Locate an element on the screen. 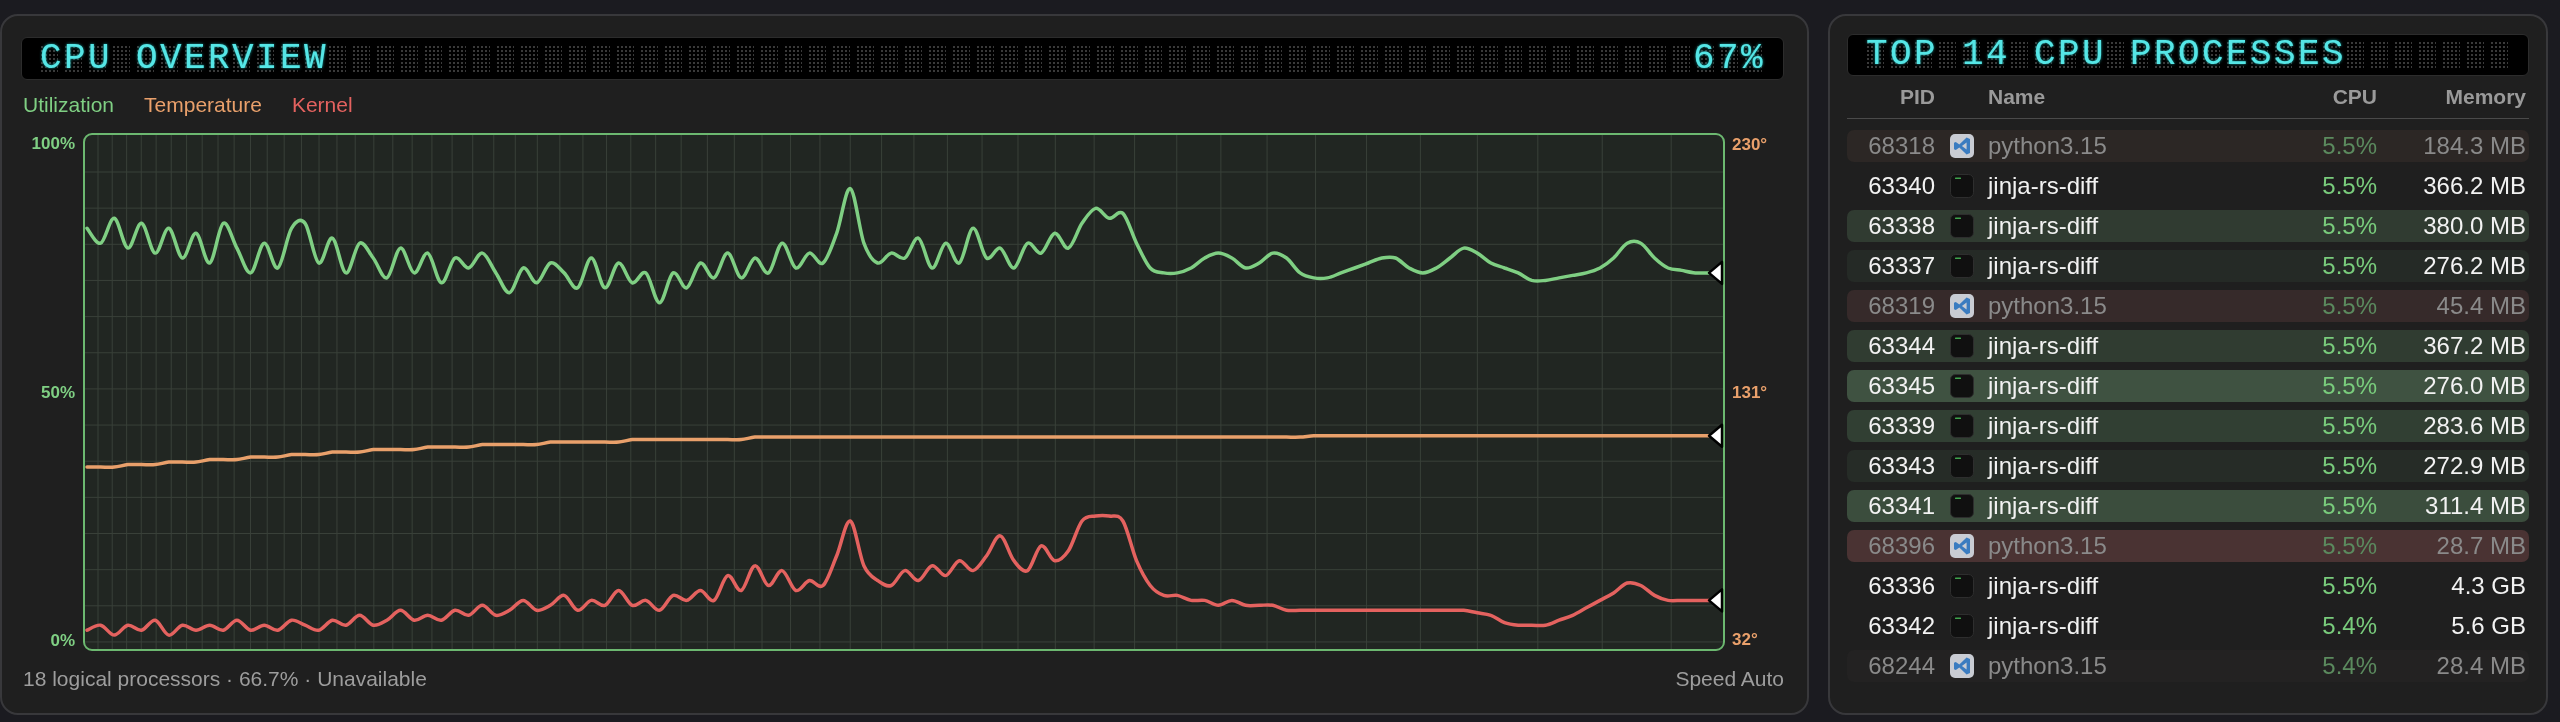 The image size is (2560, 722). memory-usage: 283.6 MB is located at coordinates (2474, 426).